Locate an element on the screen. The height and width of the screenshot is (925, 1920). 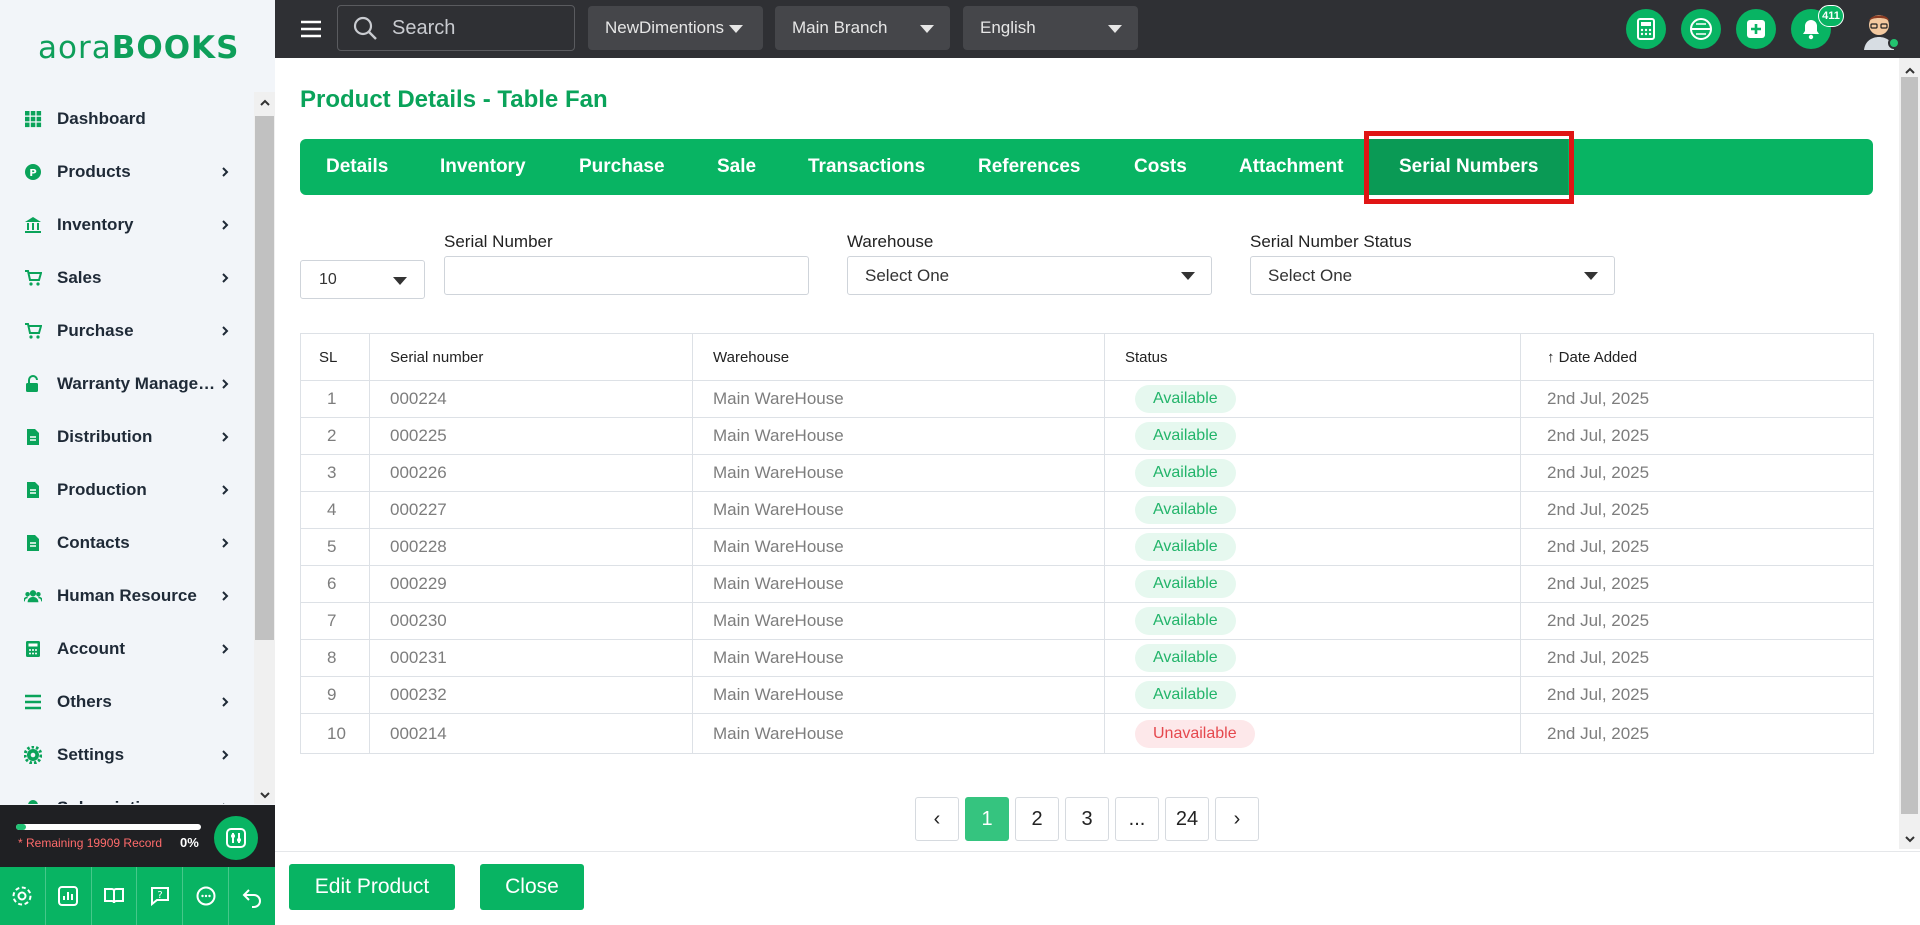
cell-status: Available is located at coordinates (1312, 547).